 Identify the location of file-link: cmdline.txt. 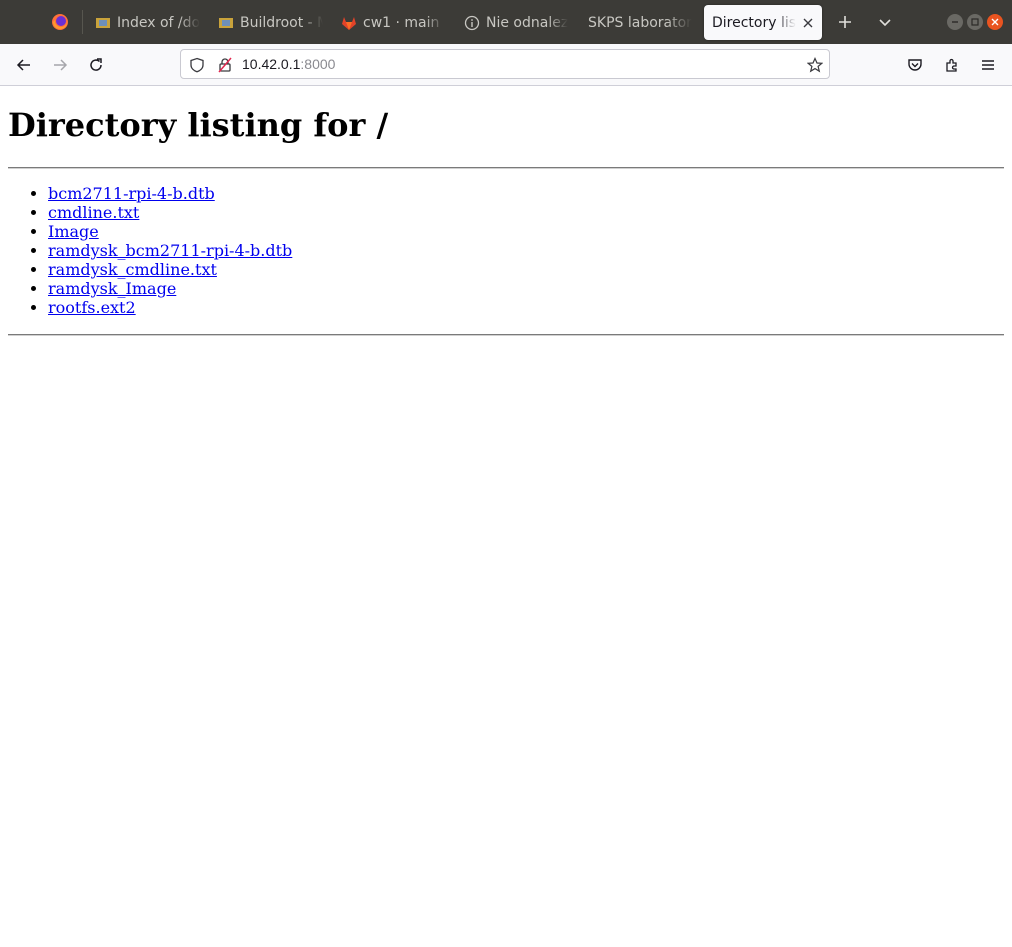
(93, 212).